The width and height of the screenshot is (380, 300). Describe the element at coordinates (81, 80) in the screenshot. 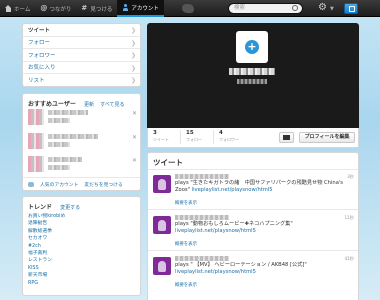

I see `menu-item-lists: リスト ❯` at that location.